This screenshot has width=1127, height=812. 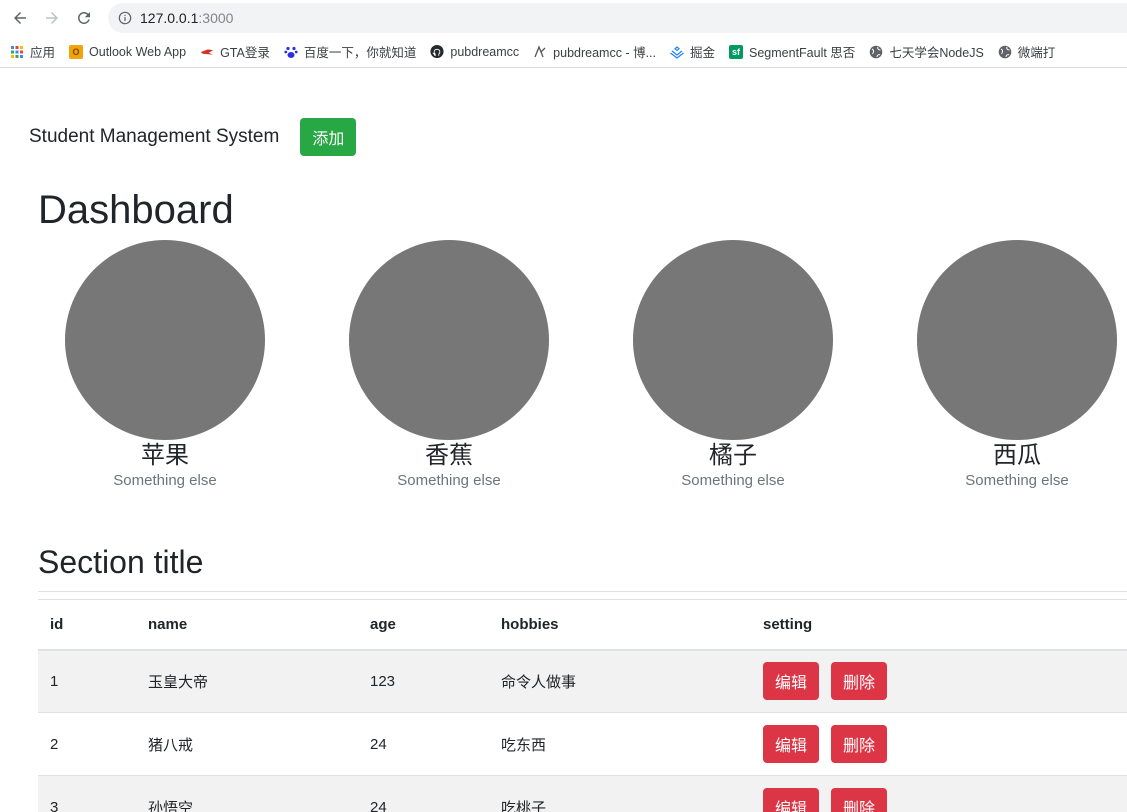 I want to click on bookmark-label: SegmentFault 思否, so click(x=802, y=53).